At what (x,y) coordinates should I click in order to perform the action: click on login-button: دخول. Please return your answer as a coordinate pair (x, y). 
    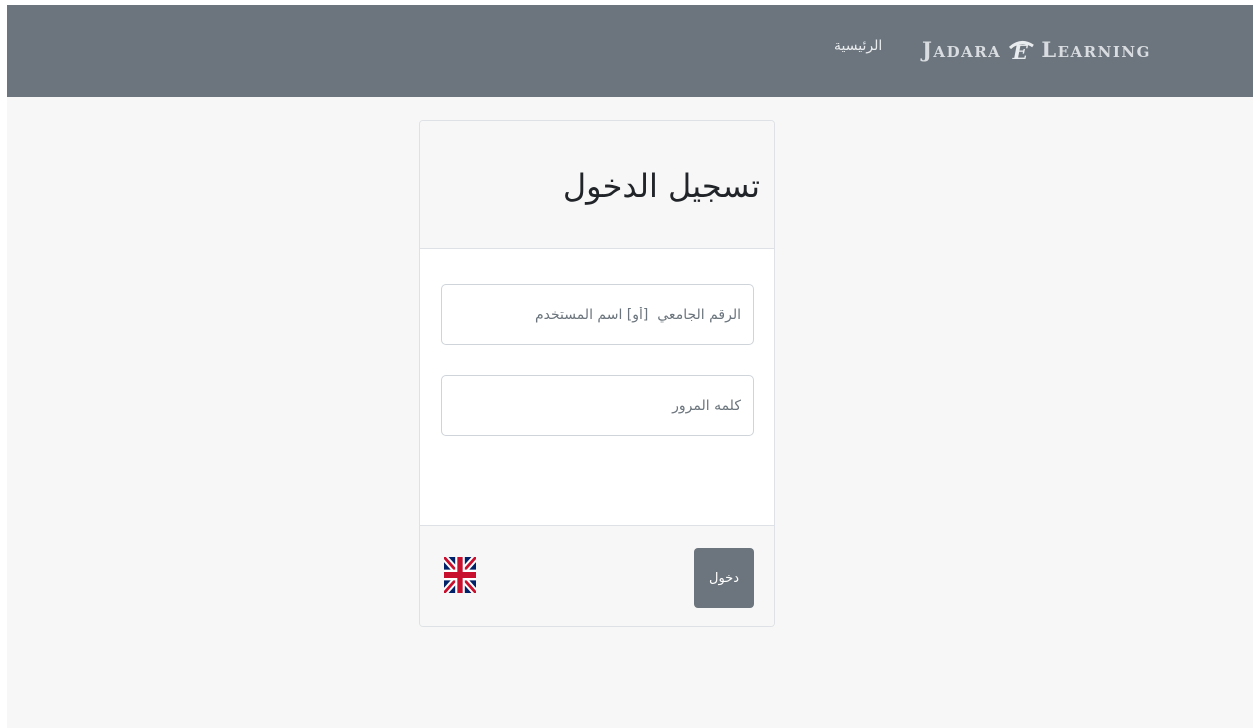
    Looking at the image, I should click on (724, 578).